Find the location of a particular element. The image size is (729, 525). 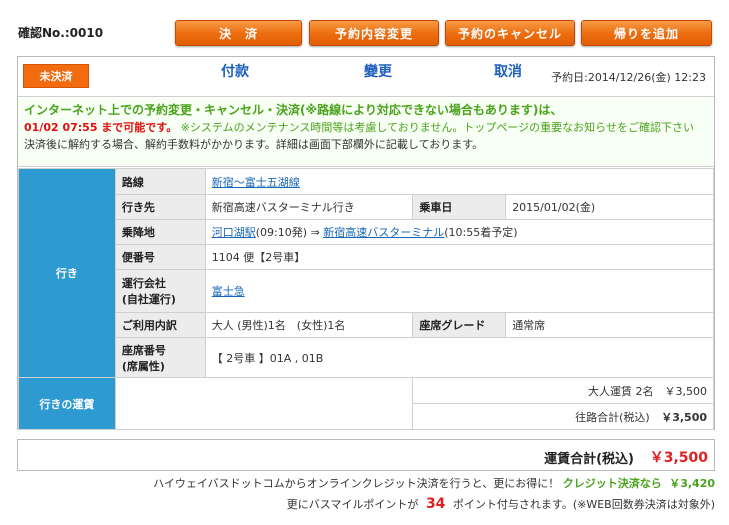

change-column-label: 變更 is located at coordinates (378, 72).